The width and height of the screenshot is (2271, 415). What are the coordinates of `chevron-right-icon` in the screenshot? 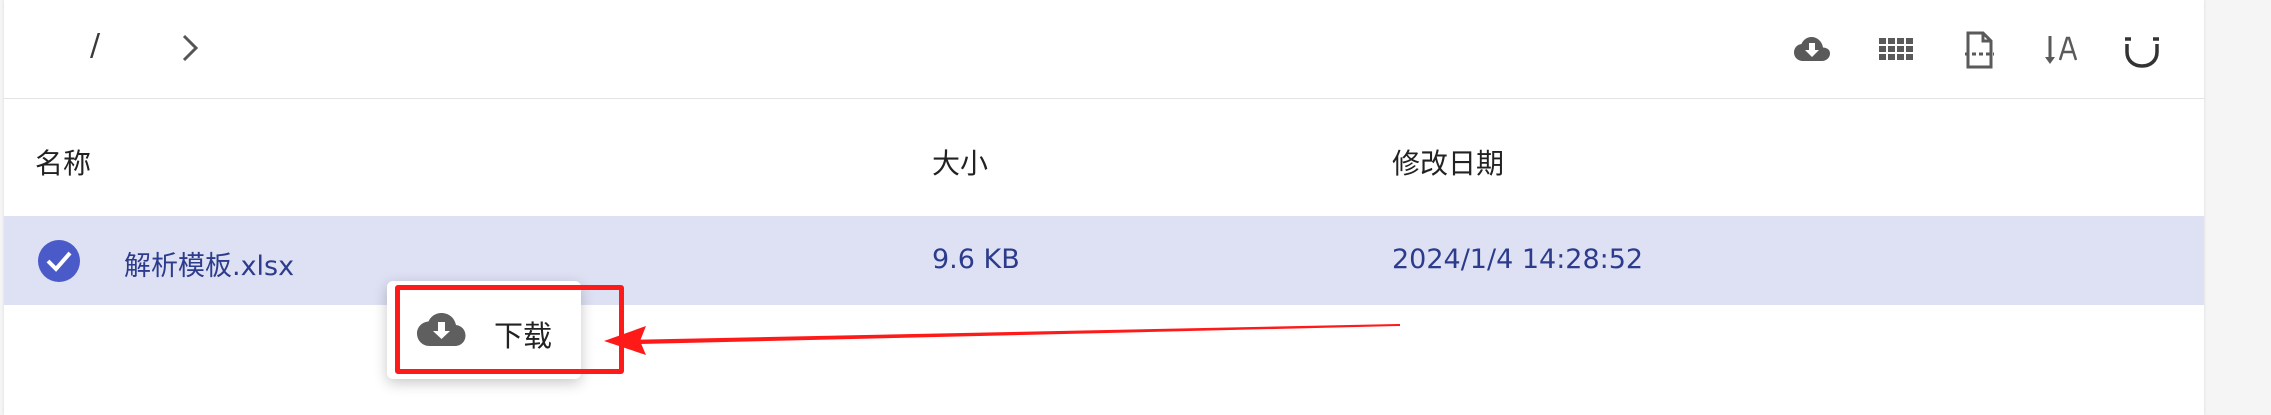 It's located at (190, 48).